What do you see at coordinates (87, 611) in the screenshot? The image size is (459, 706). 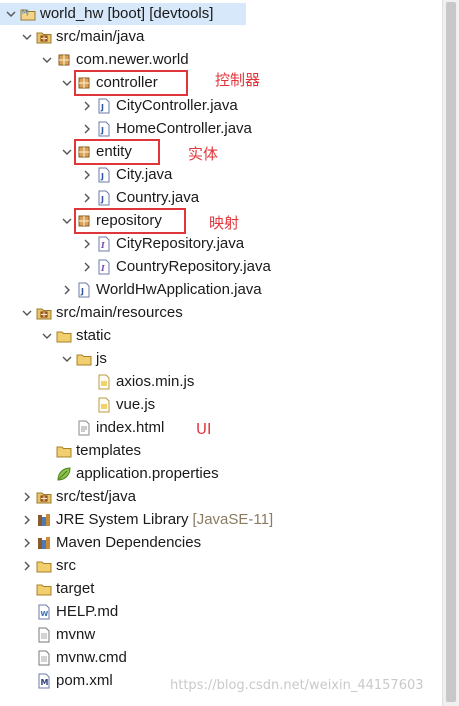 I see `tree-item-label: HELP.md` at bounding box center [87, 611].